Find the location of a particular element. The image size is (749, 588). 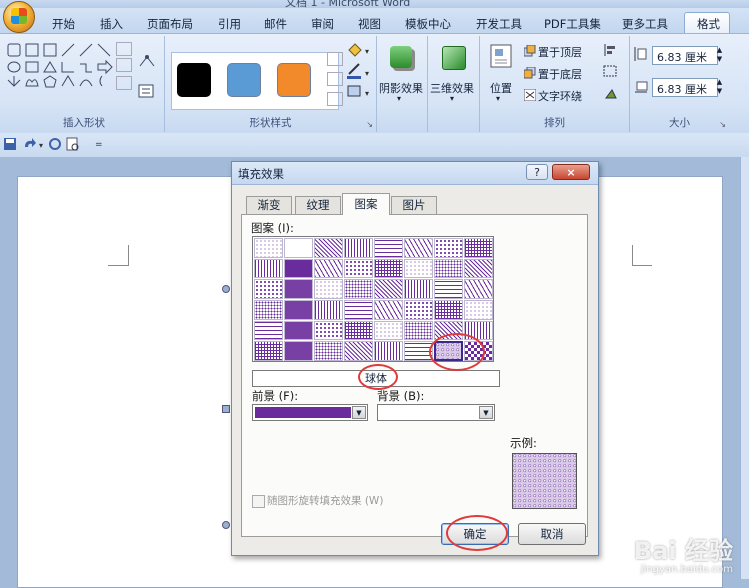

edit-shape-icon is located at coordinates (148, 62).